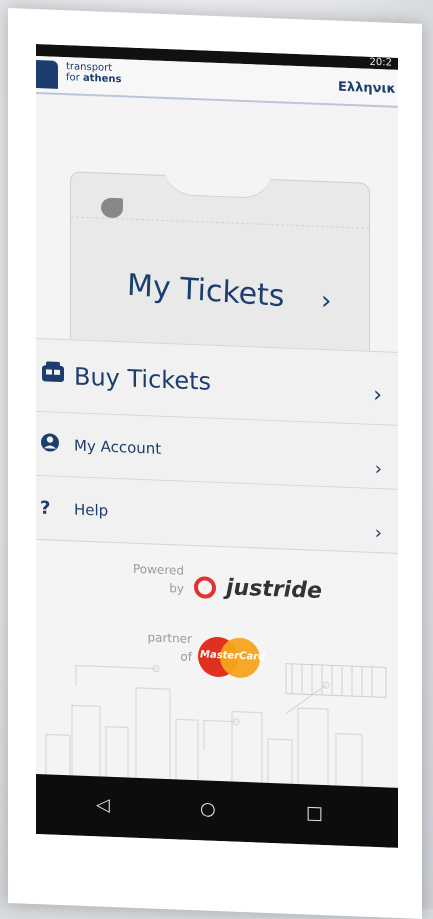 The image size is (433, 919). What do you see at coordinates (103, 805) in the screenshot?
I see `back-button: ◁` at bounding box center [103, 805].